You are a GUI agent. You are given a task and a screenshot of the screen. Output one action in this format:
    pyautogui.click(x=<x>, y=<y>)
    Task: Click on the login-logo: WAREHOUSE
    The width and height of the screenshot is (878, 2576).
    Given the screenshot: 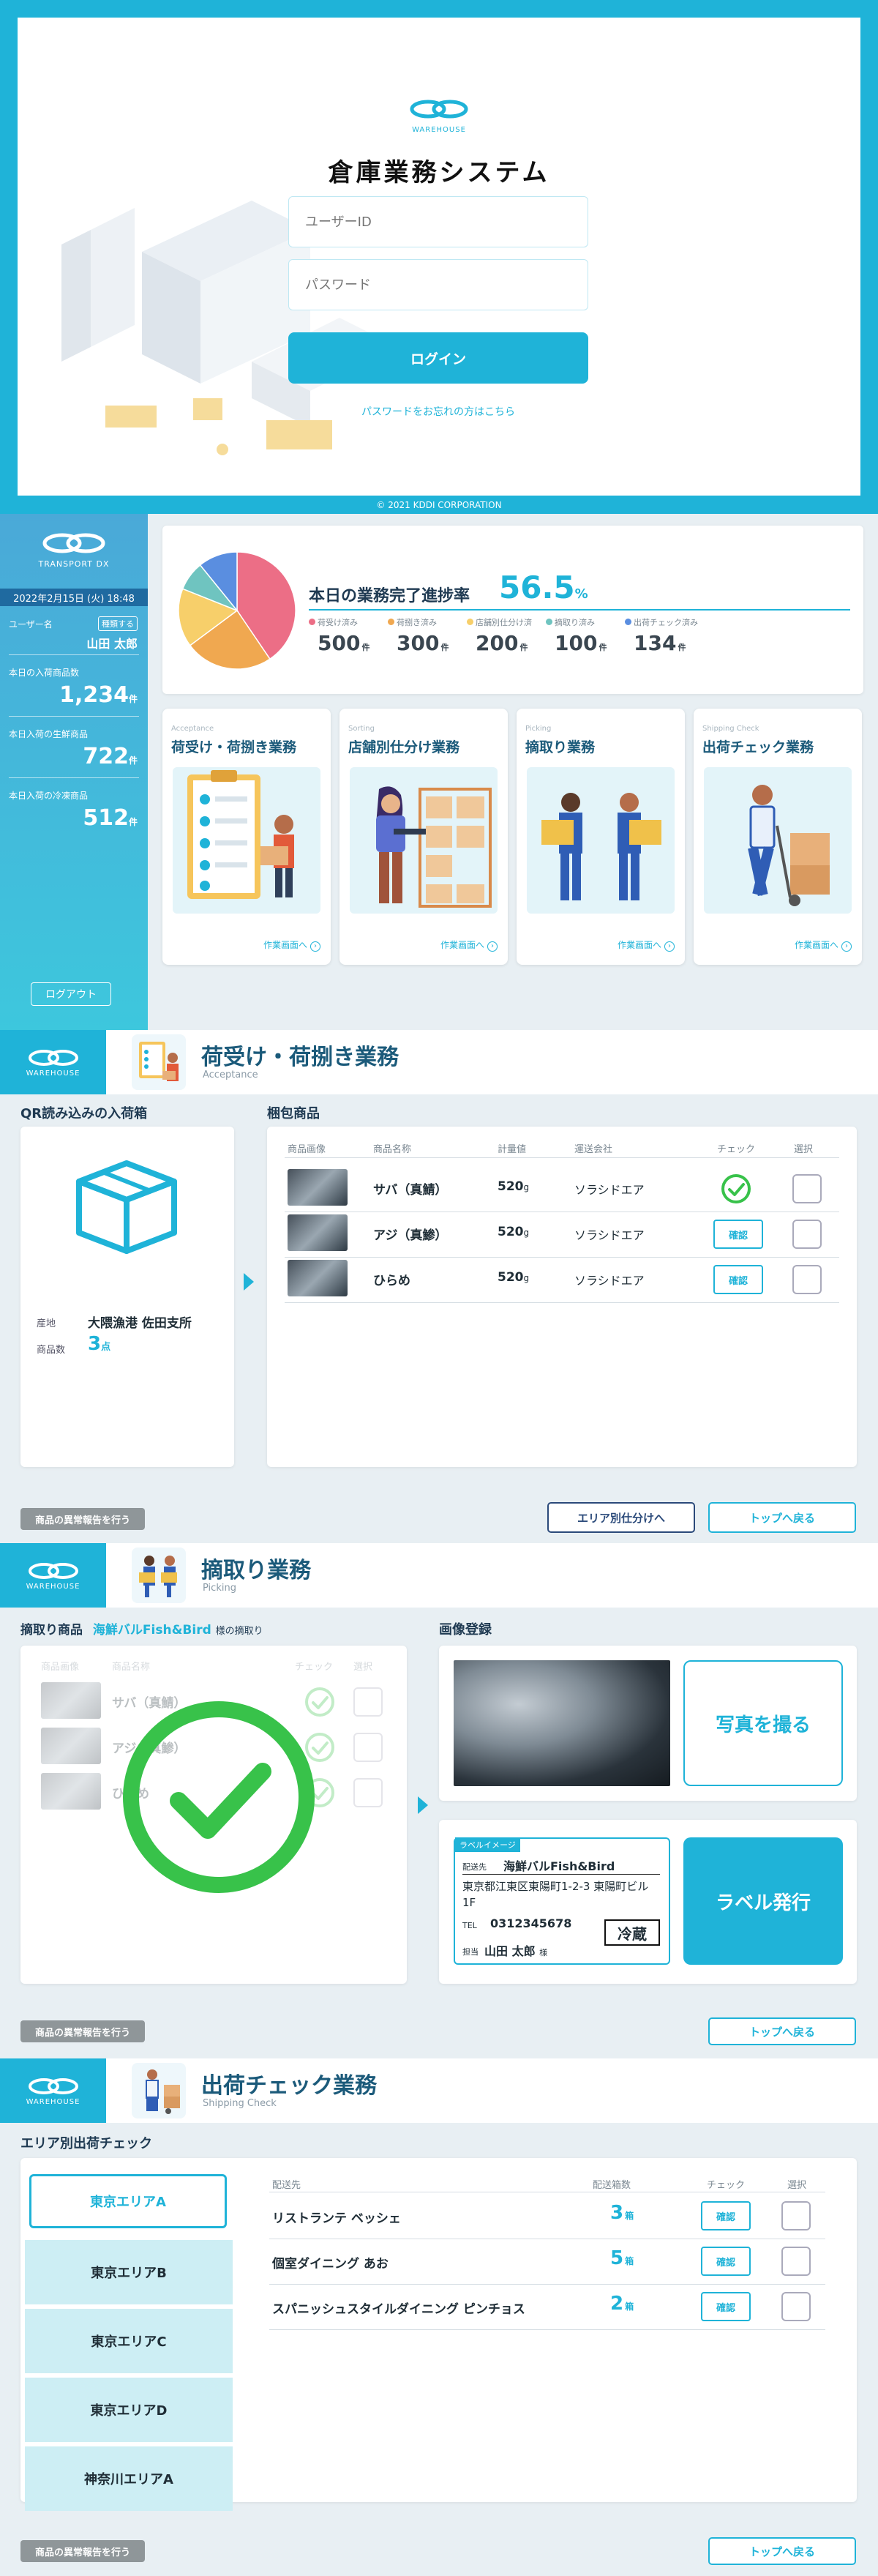 What is the action you would take?
    pyautogui.click(x=439, y=116)
    